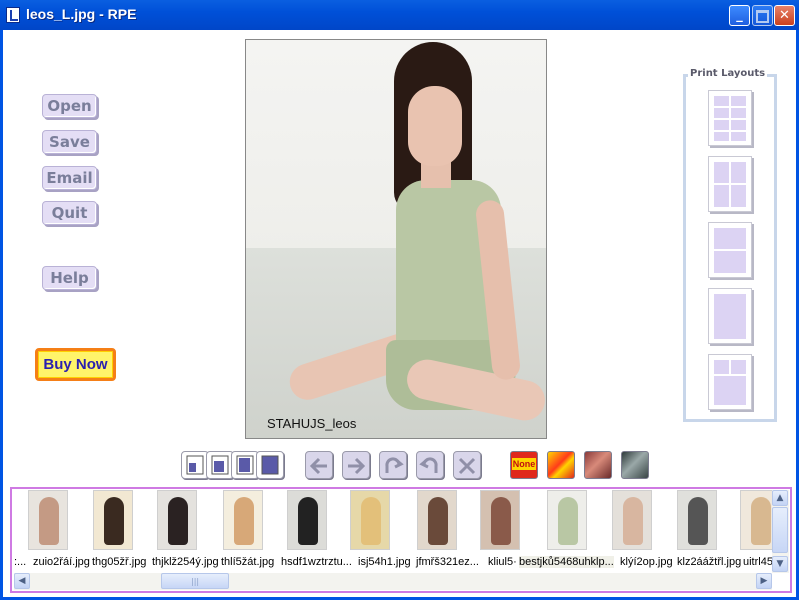 Image resolution: width=799 pixels, height=600 pixels. I want to click on delete-button, so click(467, 465).